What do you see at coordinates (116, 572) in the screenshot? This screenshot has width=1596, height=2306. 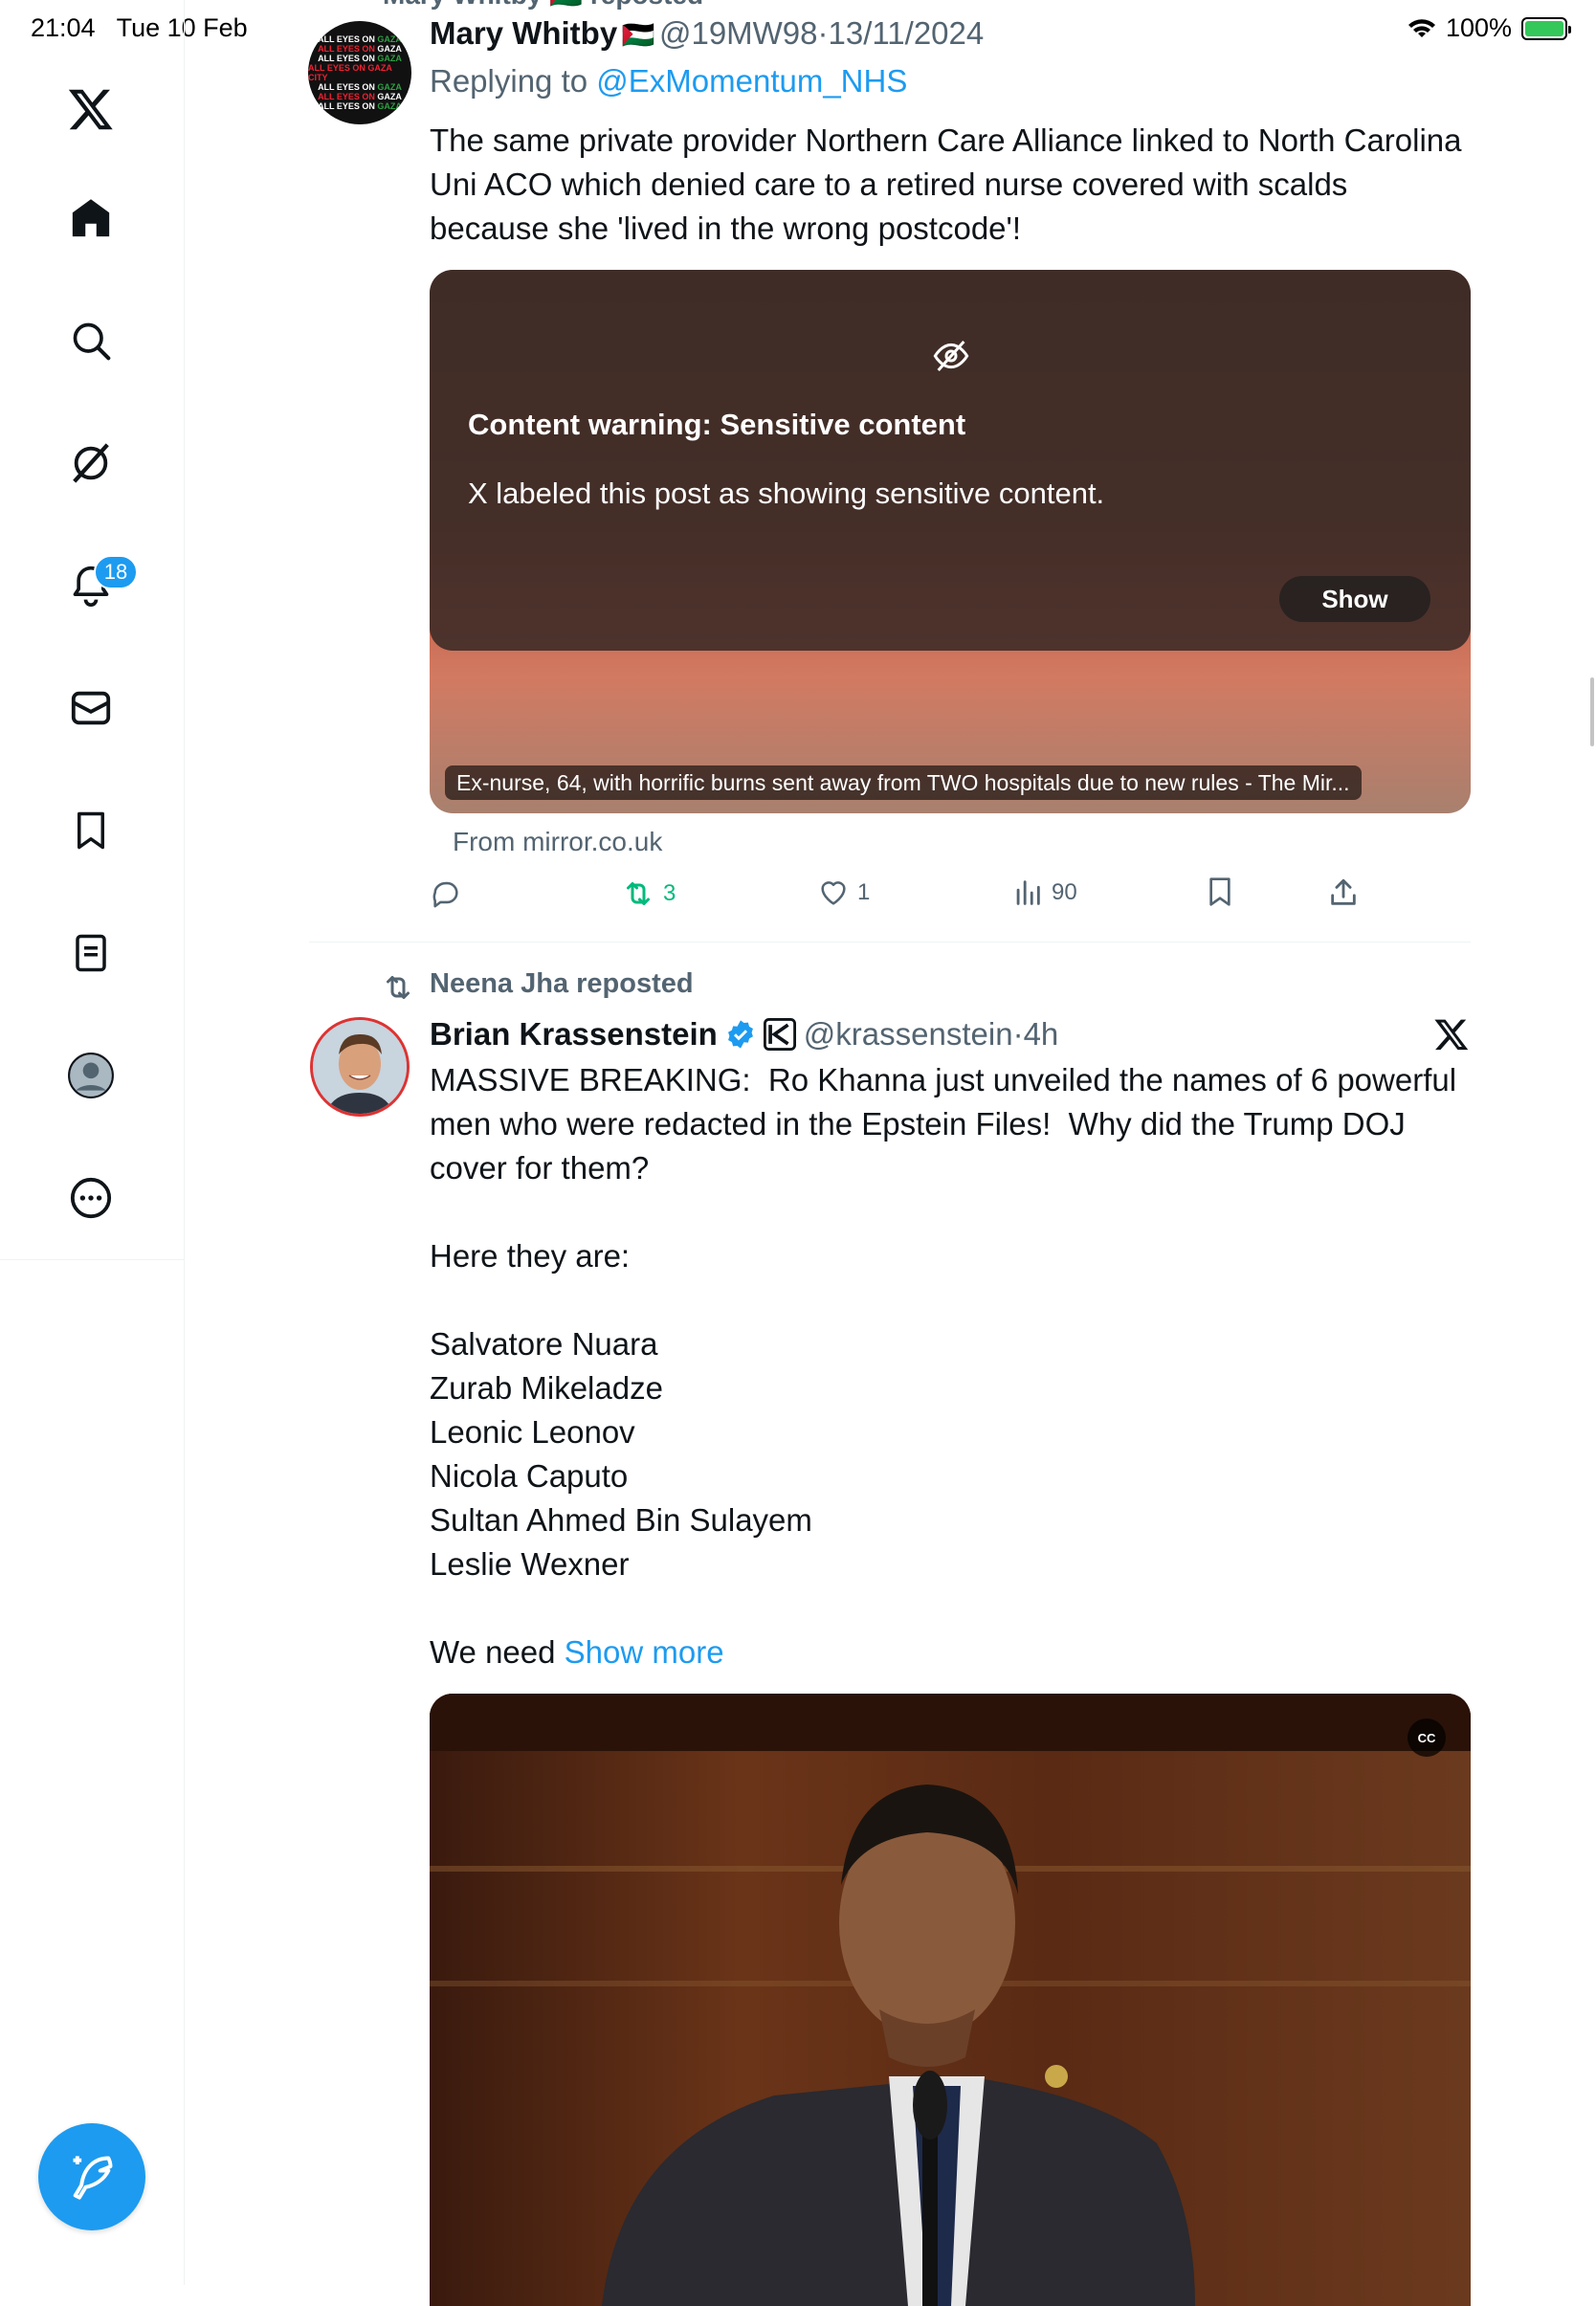 I see `notifications-badge: 18` at bounding box center [116, 572].